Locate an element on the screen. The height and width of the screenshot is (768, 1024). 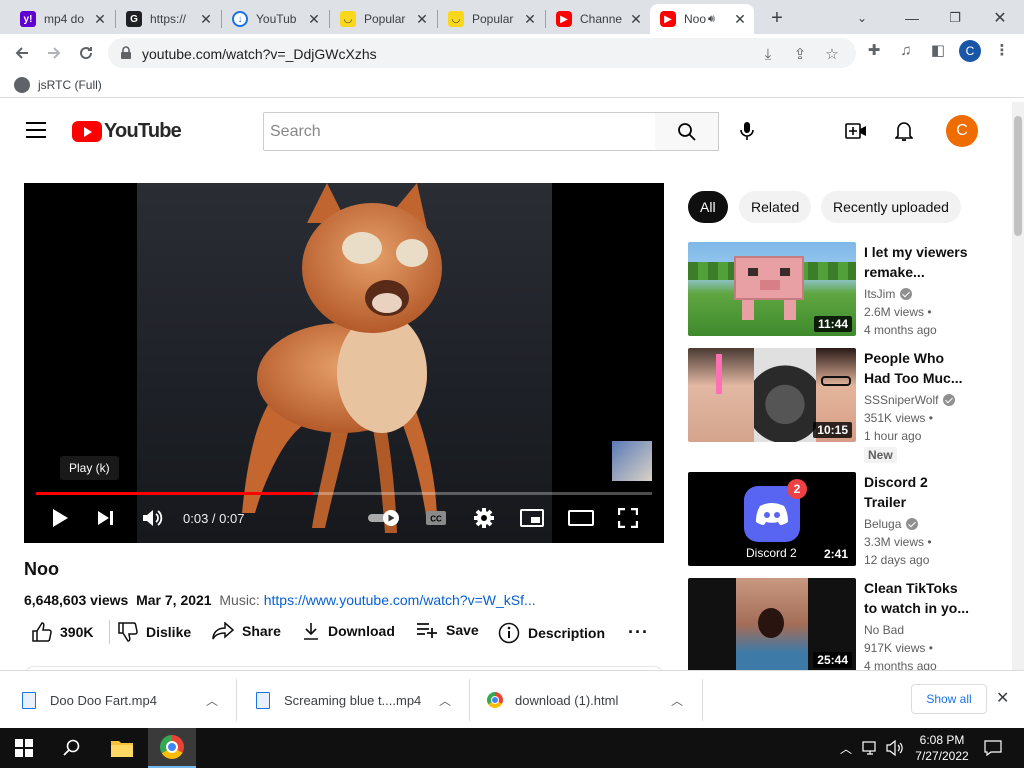
chrome-taskbar-button is located at coordinates (172, 748).